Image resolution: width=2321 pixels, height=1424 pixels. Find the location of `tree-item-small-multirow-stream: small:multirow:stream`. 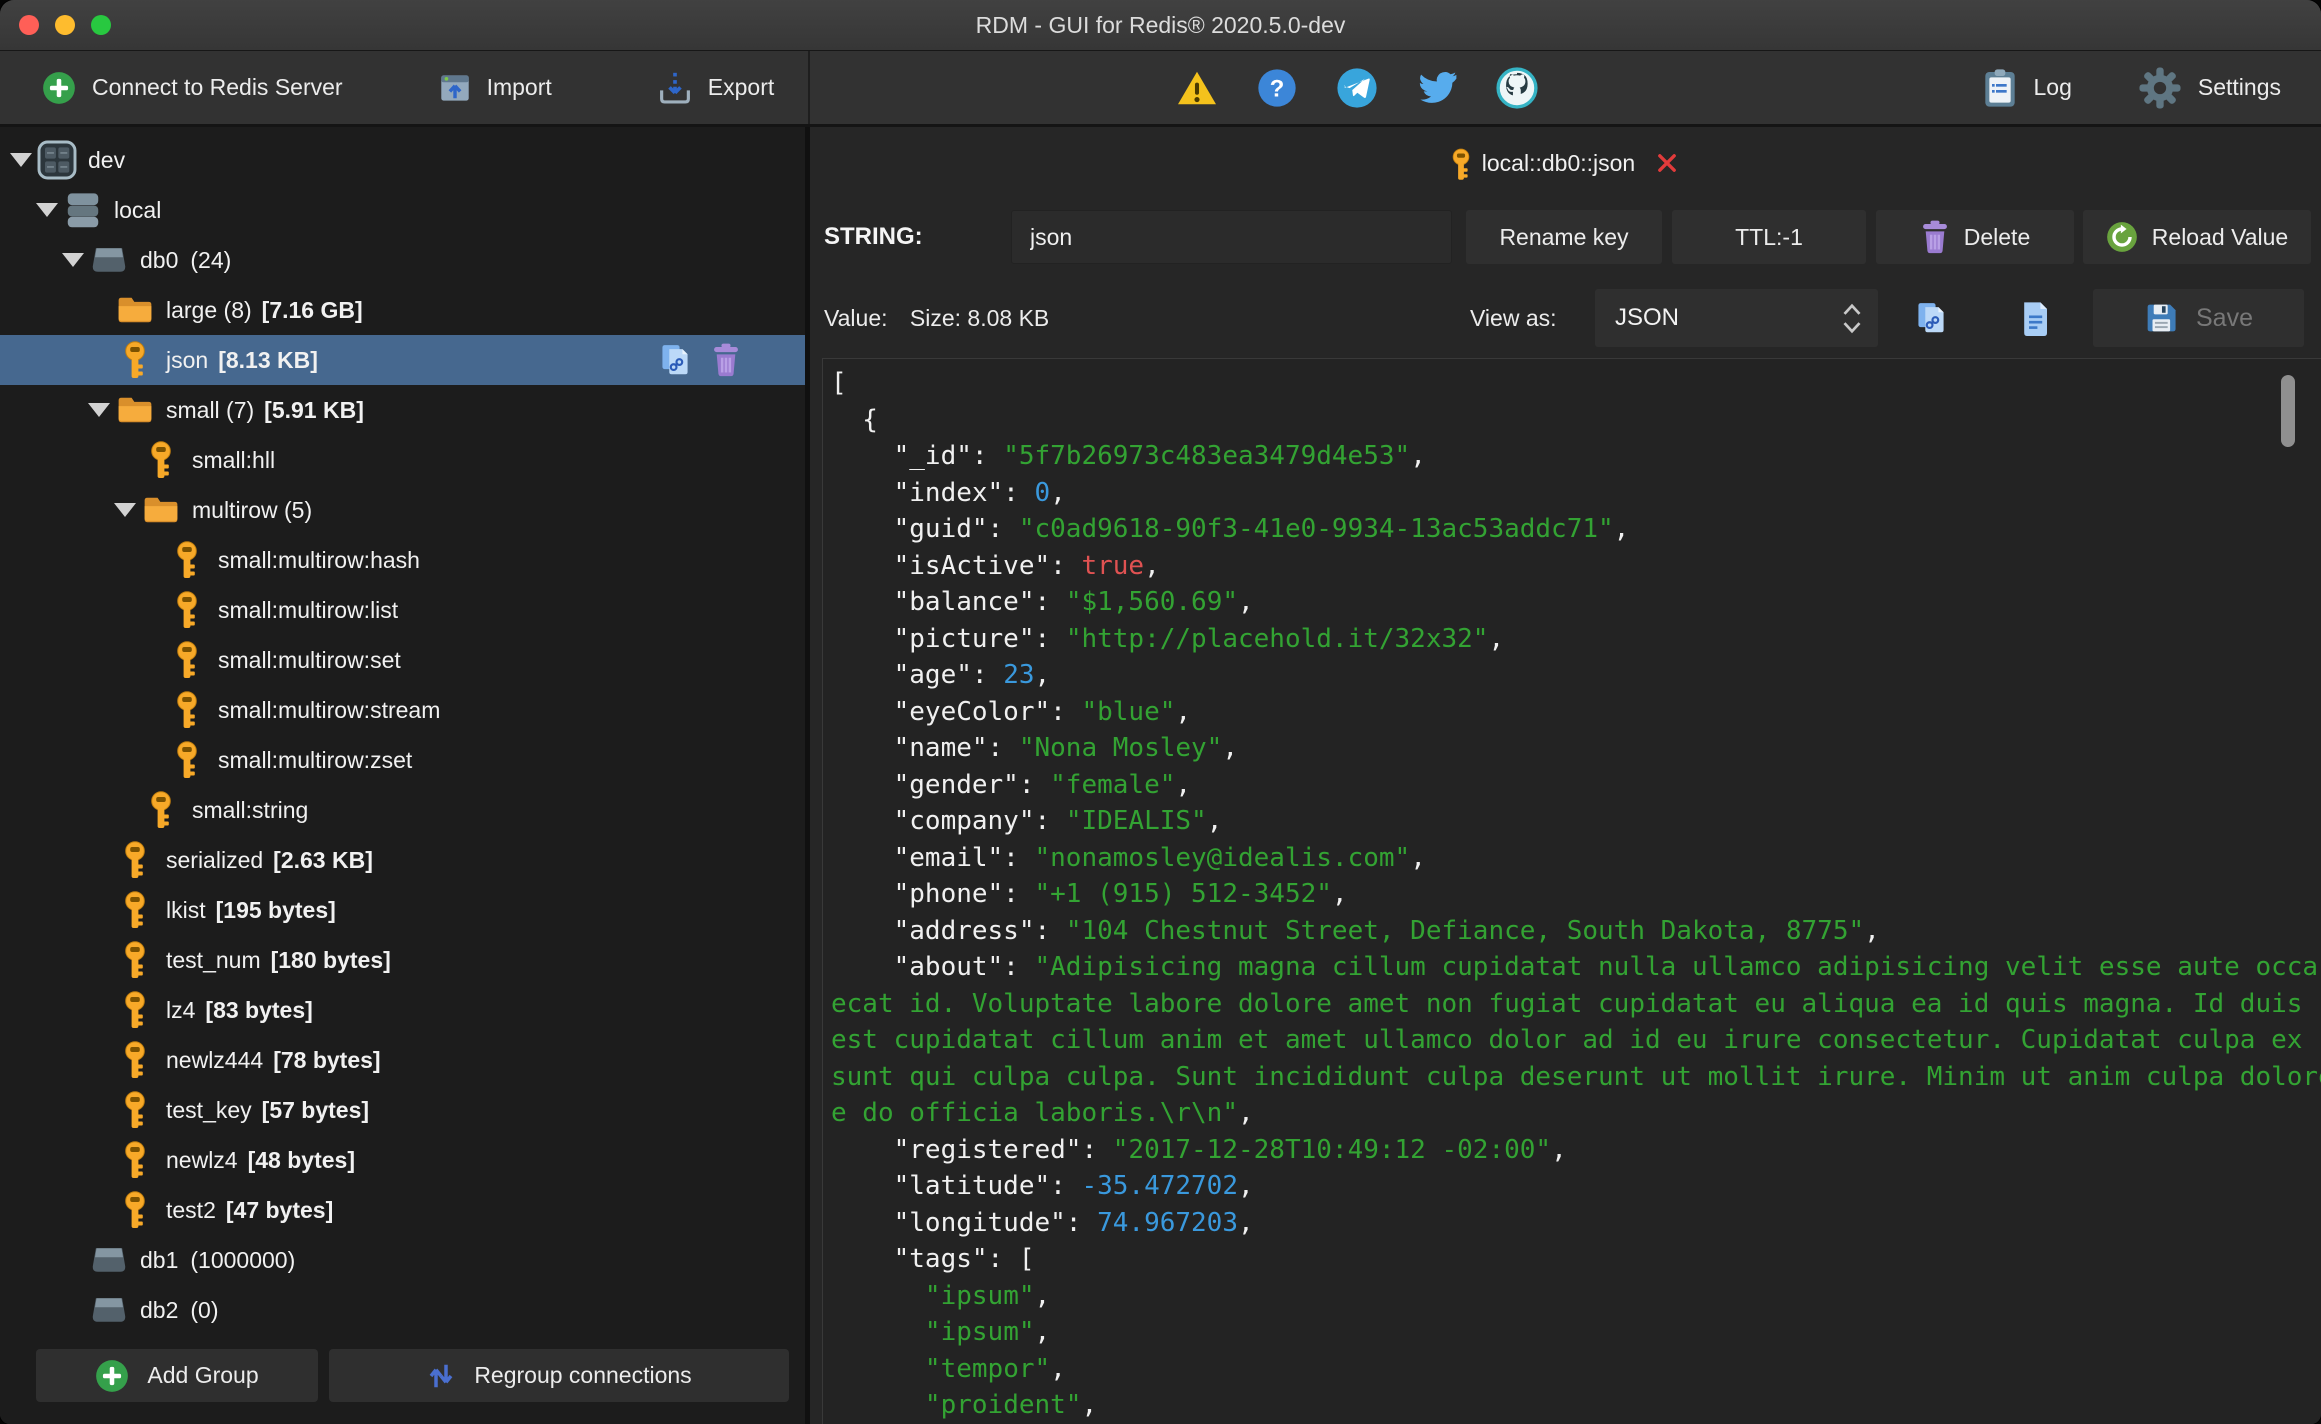

tree-item-small-multirow-stream: small:multirow:stream is located at coordinates (402, 710).